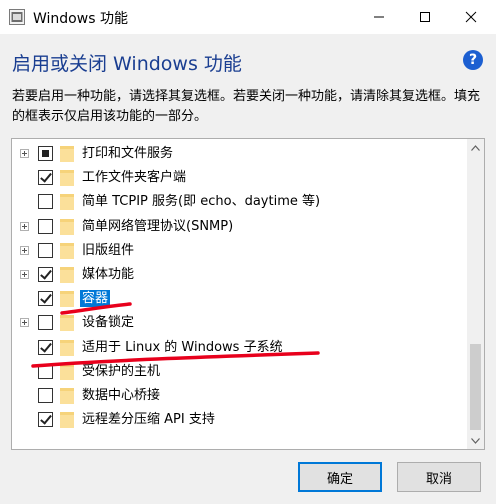  I want to click on minimize-icon, so click(379, 17).